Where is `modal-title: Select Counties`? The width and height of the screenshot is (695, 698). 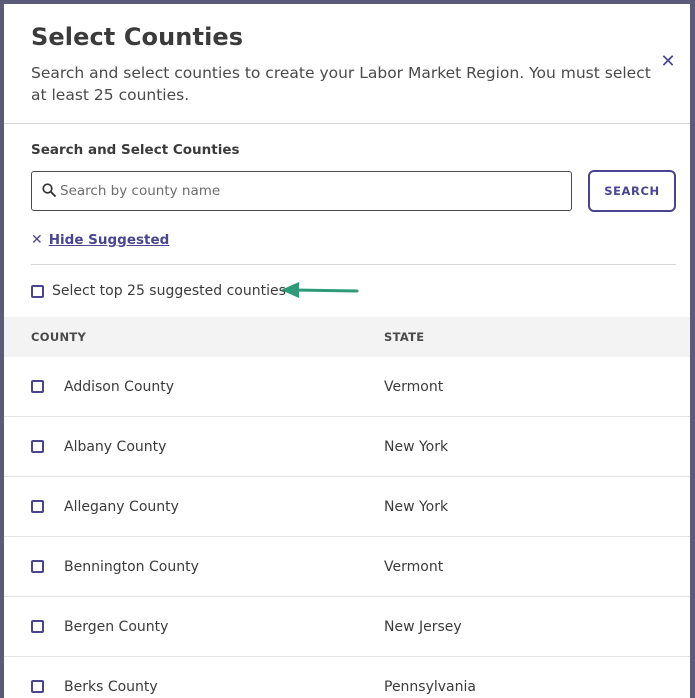
modal-title: Select Counties is located at coordinates (137, 37).